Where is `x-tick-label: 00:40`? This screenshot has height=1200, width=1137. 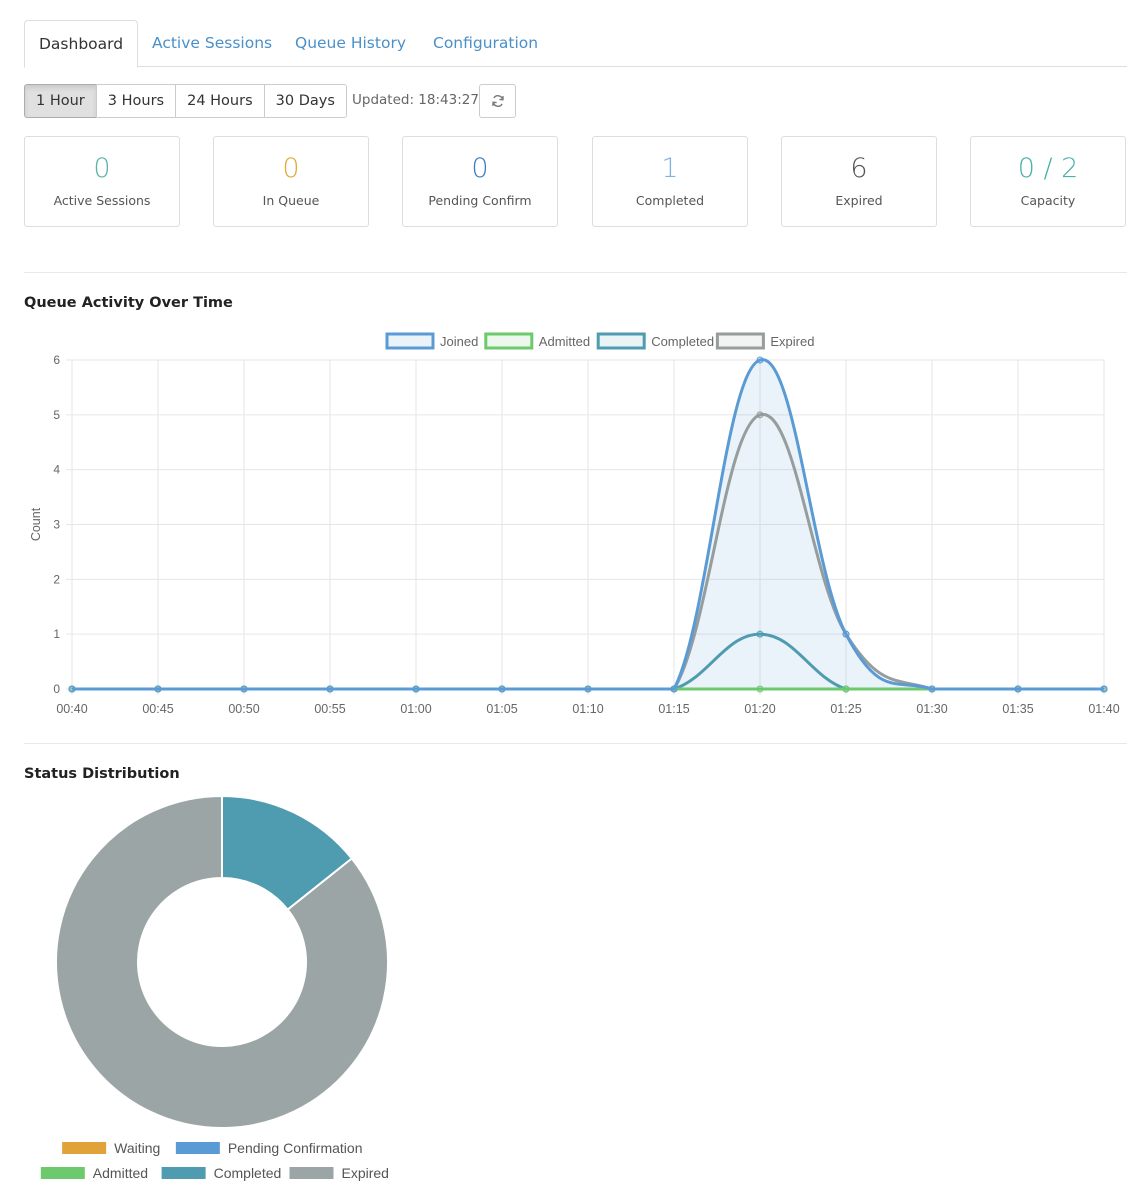 x-tick-label: 00:40 is located at coordinates (71, 709).